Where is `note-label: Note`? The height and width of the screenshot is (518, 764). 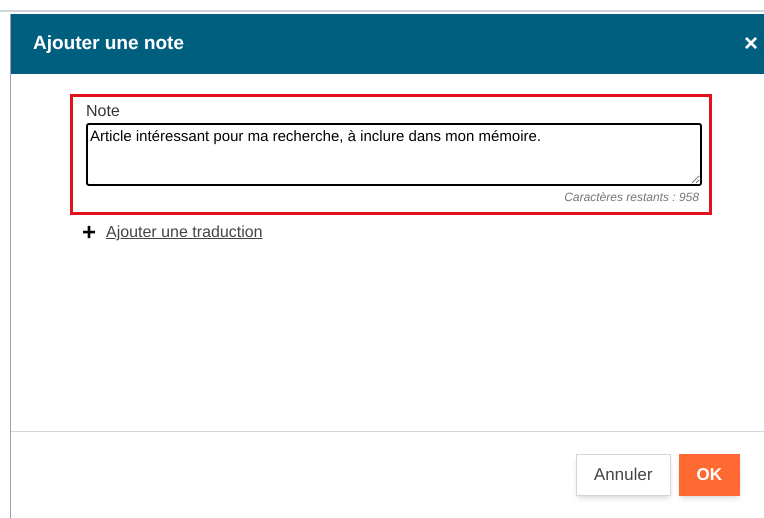 note-label: Note is located at coordinates (103, 112).